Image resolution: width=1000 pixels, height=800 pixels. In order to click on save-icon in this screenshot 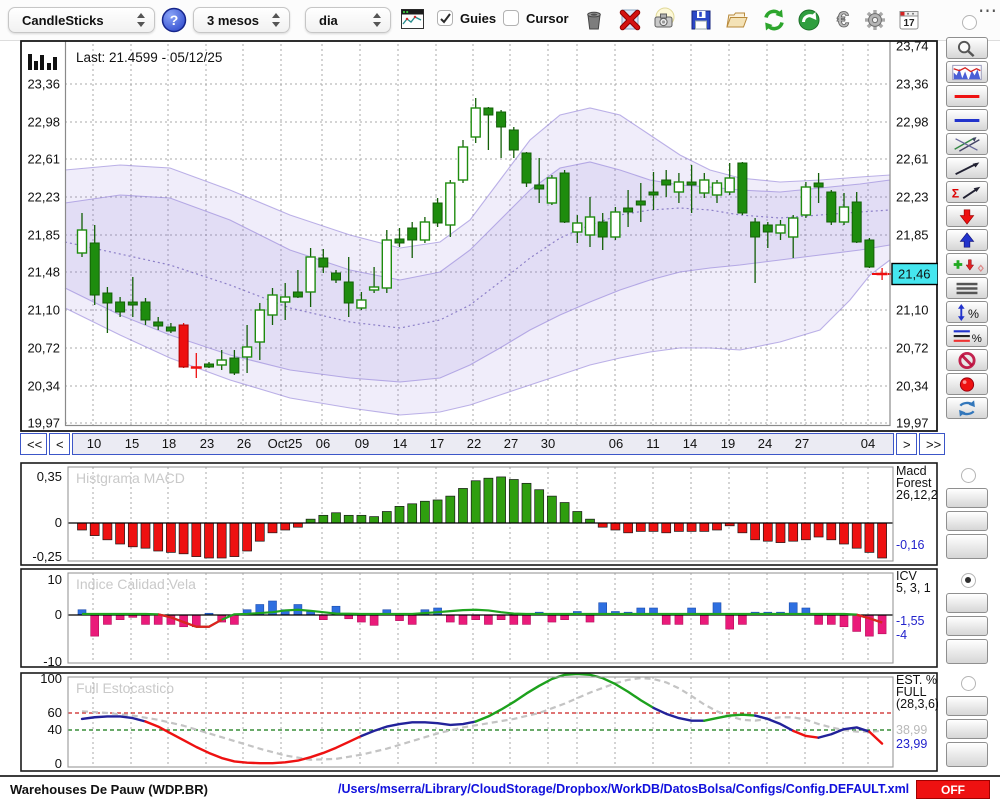, I will do `click(701, 20)`.